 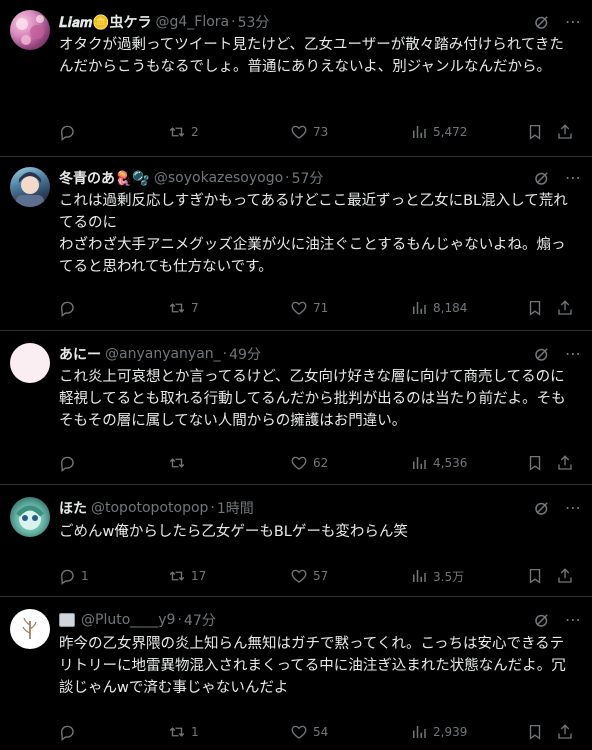 I want to click on like-button: 71, so click(x=309, y=308).